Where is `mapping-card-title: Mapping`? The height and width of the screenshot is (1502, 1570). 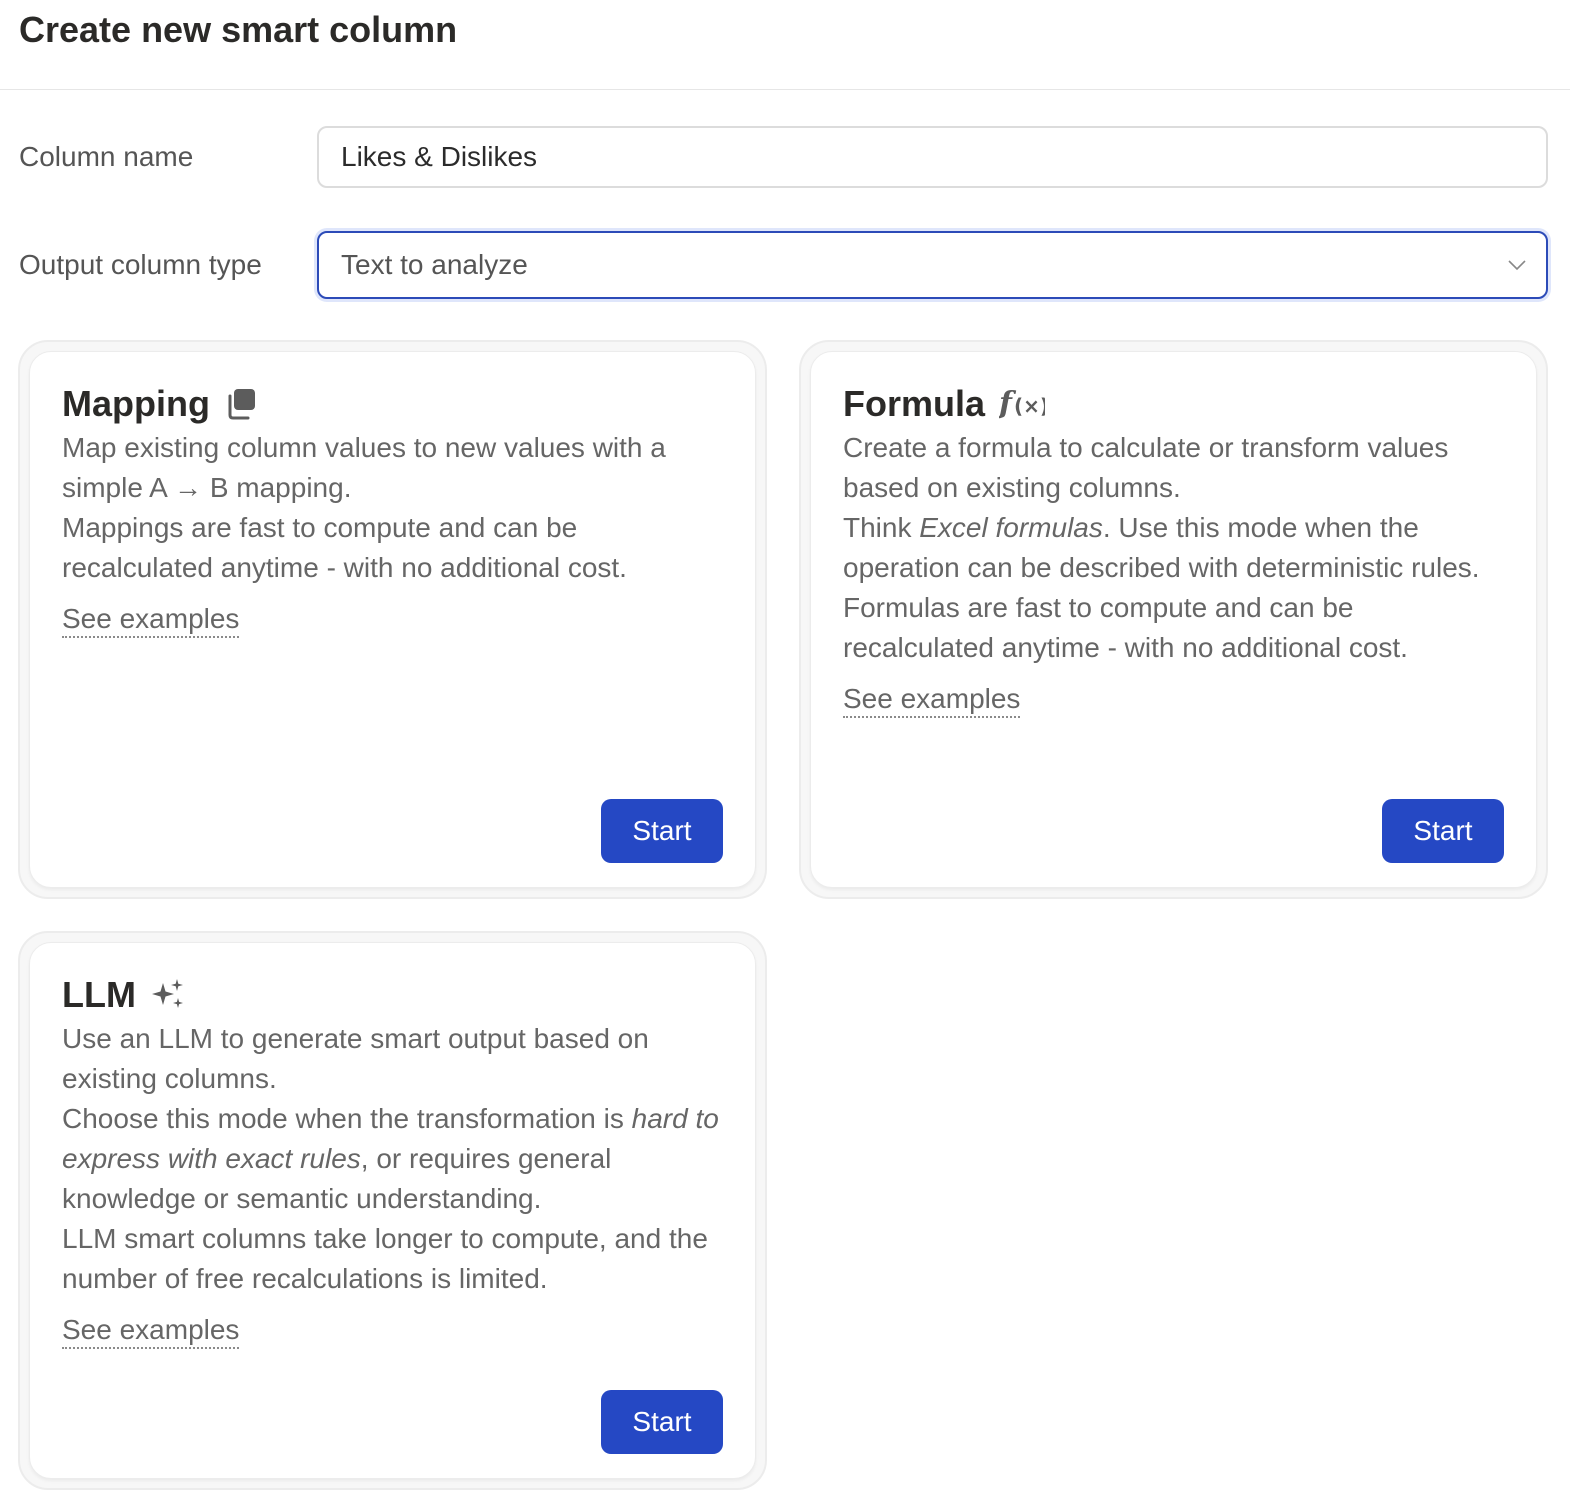 mapping-card-title: Mapping is located at coordinates (392, 404).